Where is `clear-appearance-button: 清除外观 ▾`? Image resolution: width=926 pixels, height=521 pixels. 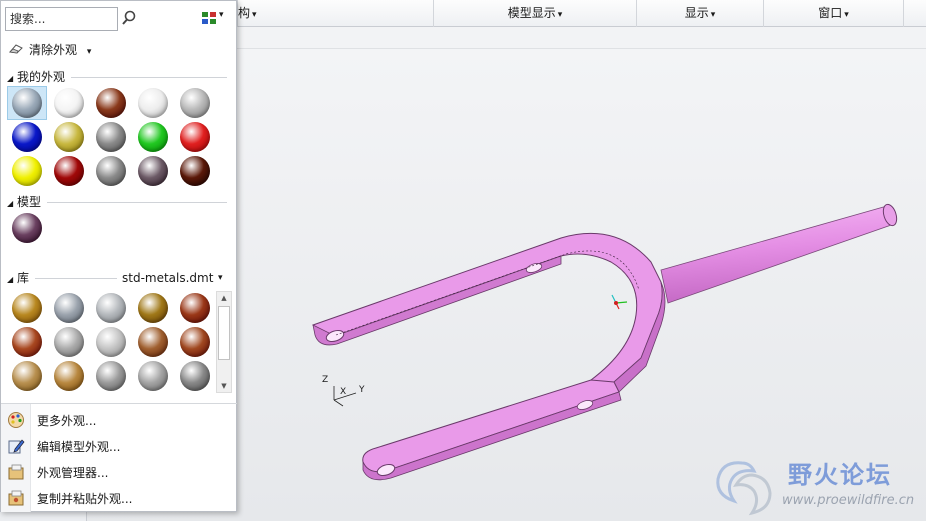
clear-appearance-button: 清除外观 ▾ is located at coordinates (50, 50).